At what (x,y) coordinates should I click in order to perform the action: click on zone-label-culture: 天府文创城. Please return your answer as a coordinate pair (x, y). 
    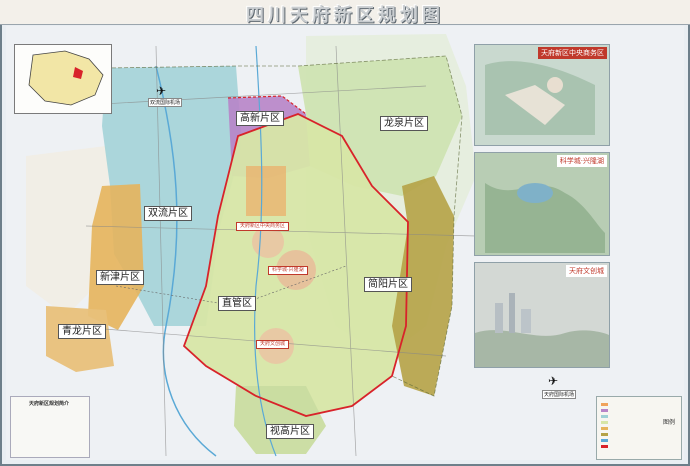
    Looking at the image, I should click on (273, 344).